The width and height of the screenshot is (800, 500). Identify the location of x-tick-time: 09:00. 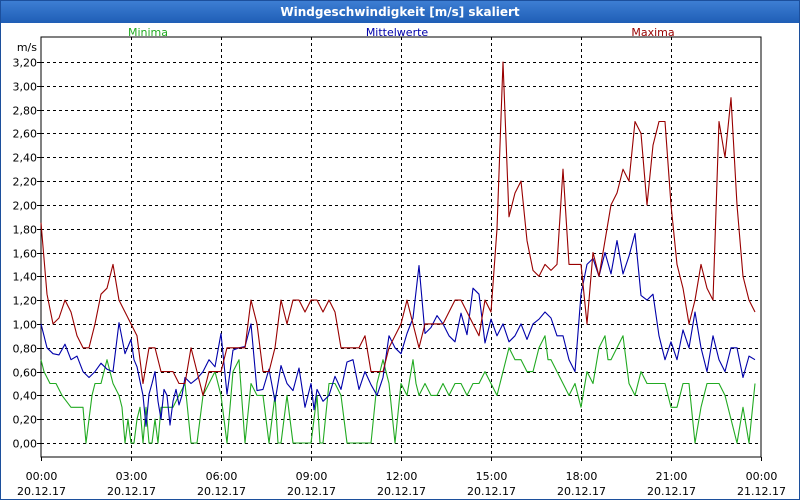
(312, 476).